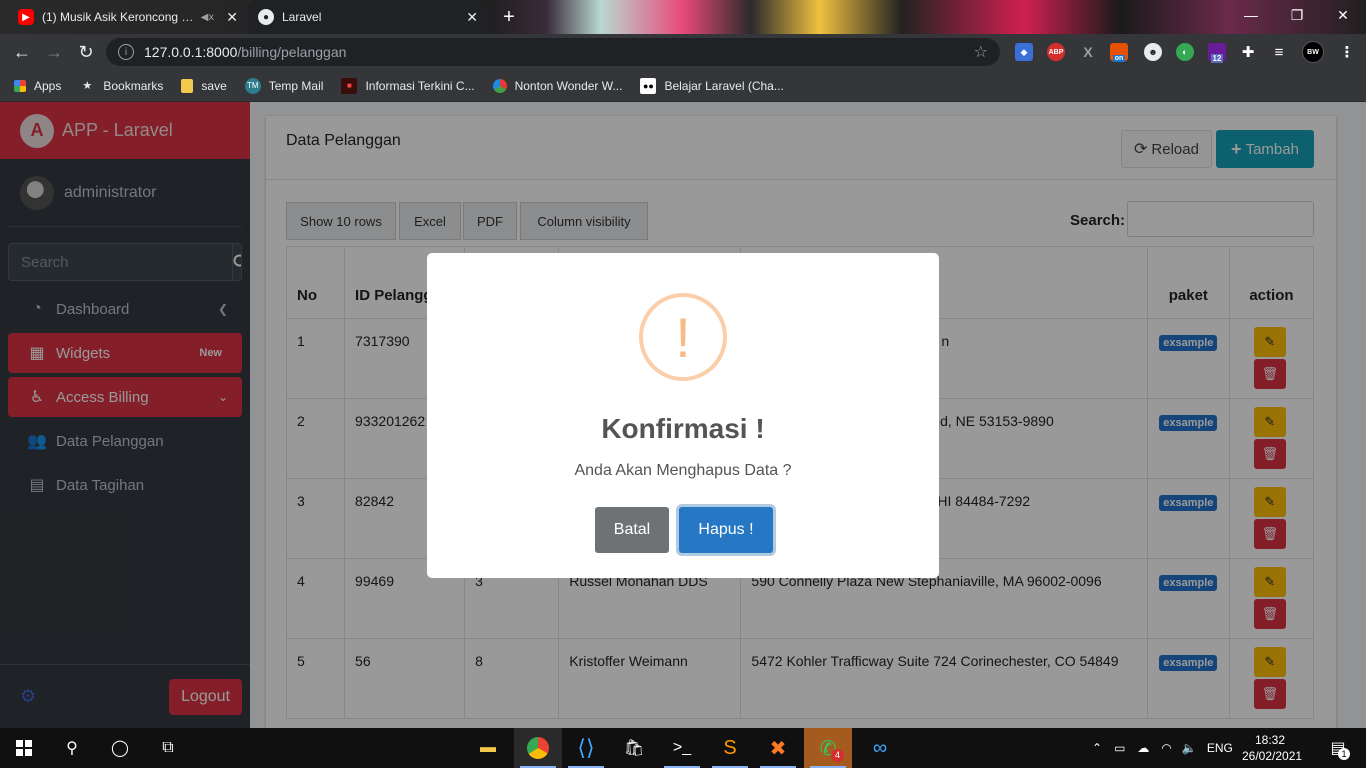 This screenshot has width=1366, height=768. I want to click on apps-grid-icon, so click(20, 85).